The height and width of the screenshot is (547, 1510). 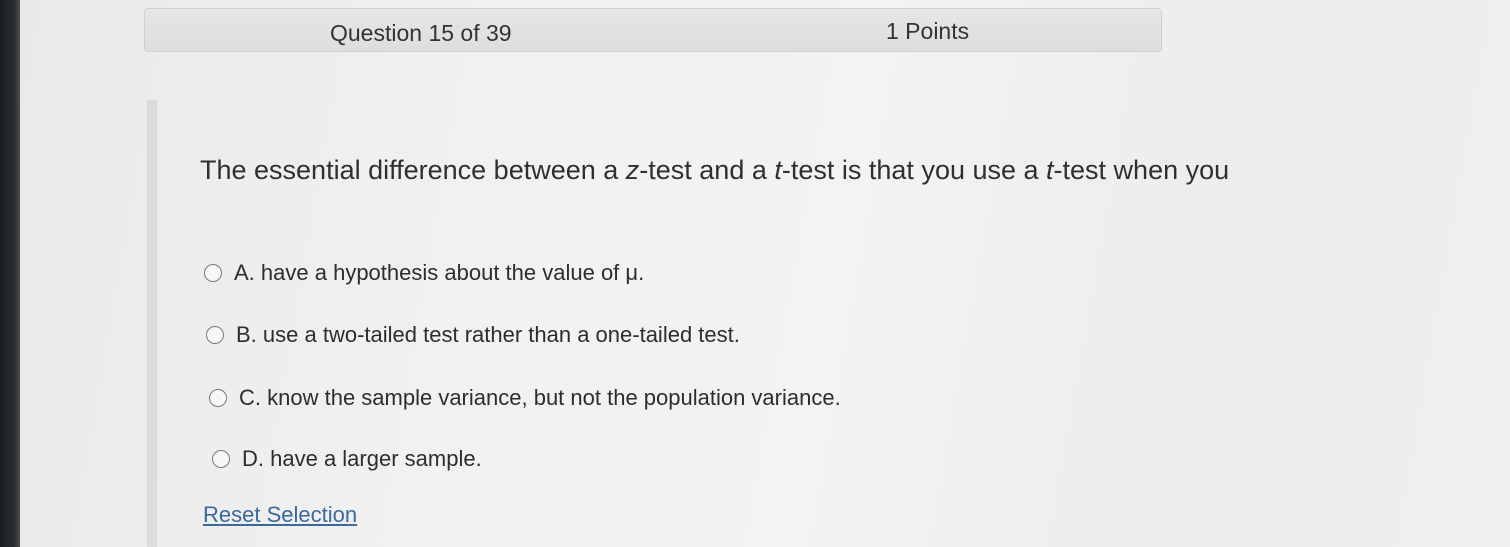 What do you see at coordinates (221, 459) in the screenshot?
I see `radio-button-d` at bounding box center [221, 459].